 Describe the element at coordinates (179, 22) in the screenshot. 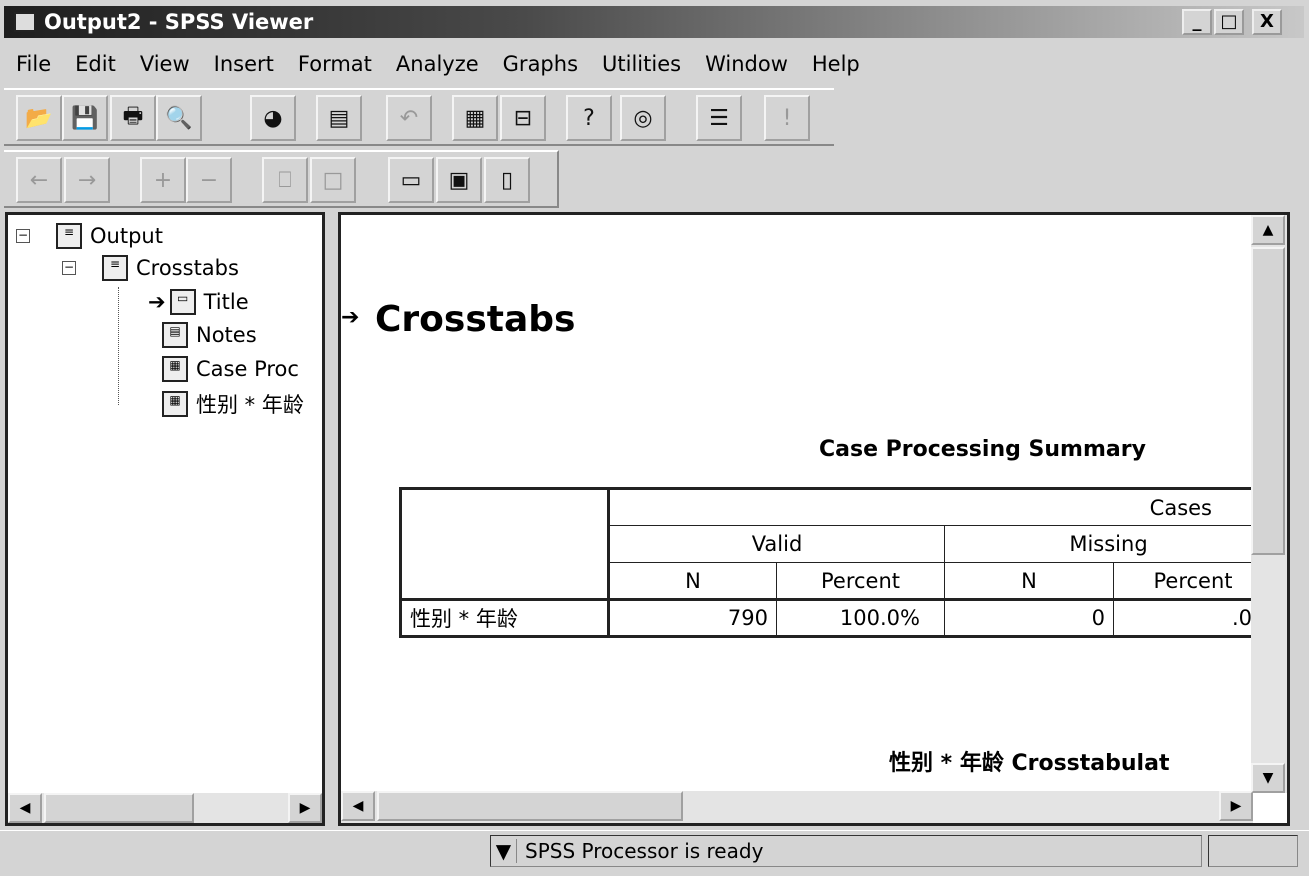

I see `window-title: Output2 - SPSS Viewer` at that location.